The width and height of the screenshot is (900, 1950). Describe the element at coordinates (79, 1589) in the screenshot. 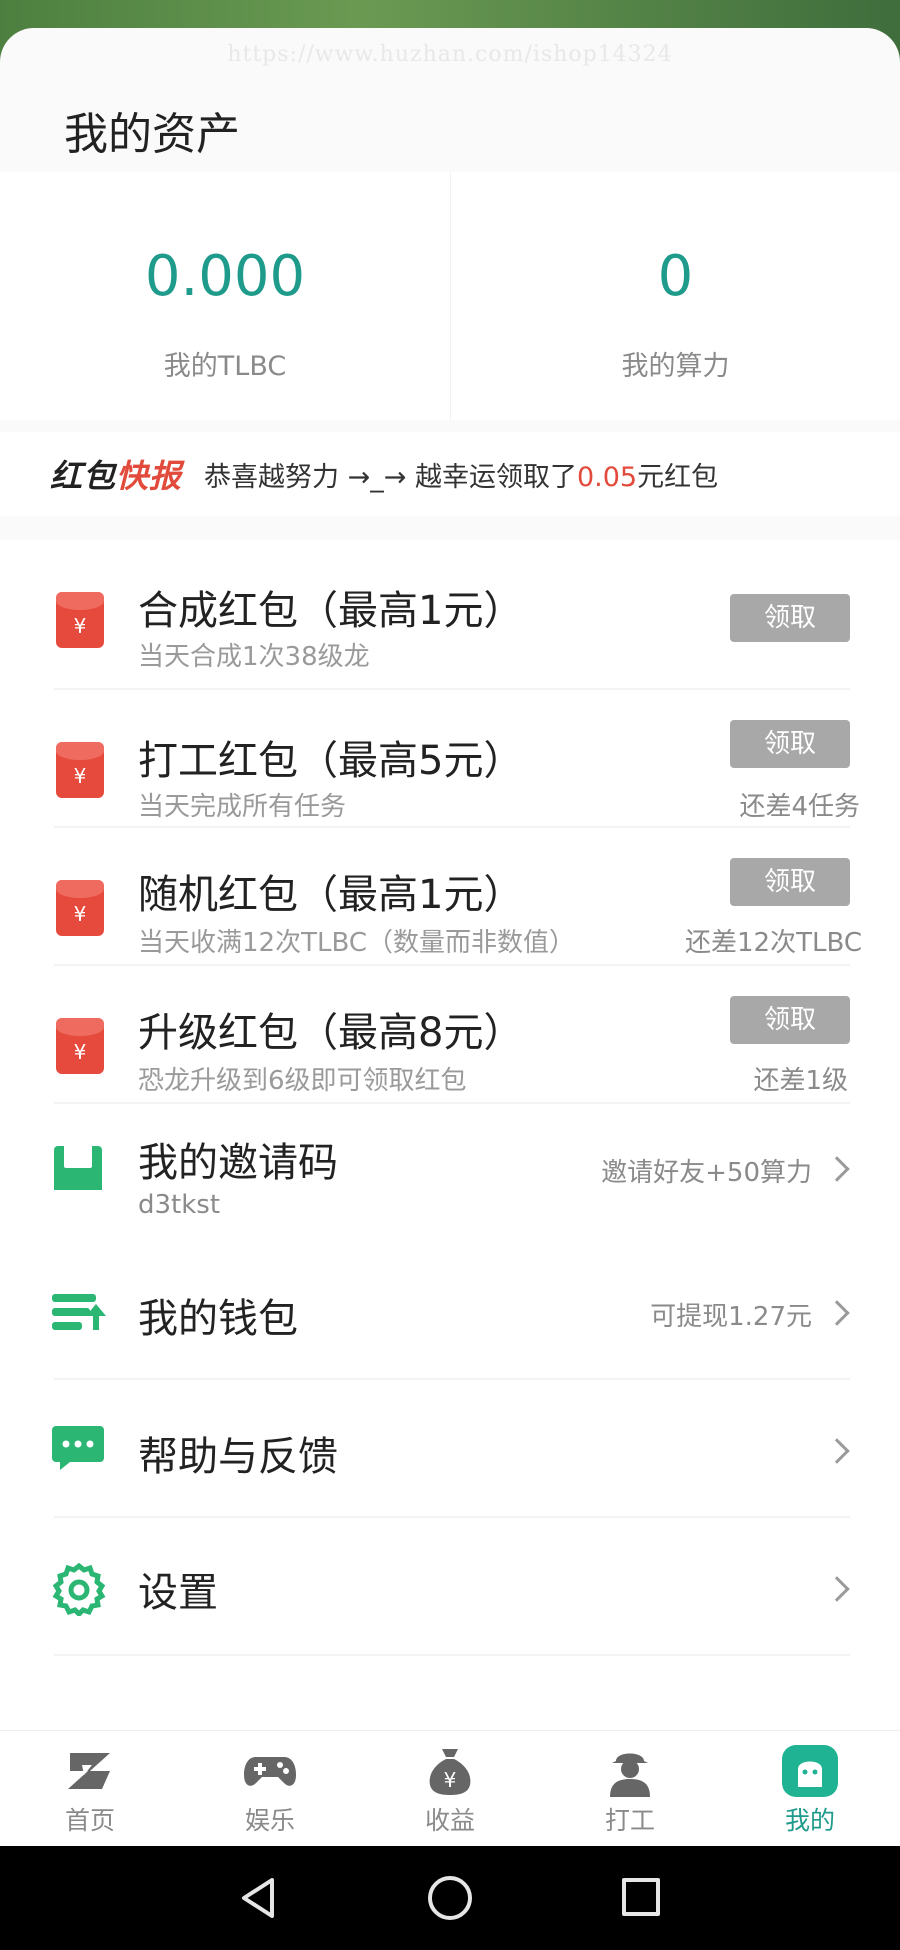

I see `gear-icon` at that location.